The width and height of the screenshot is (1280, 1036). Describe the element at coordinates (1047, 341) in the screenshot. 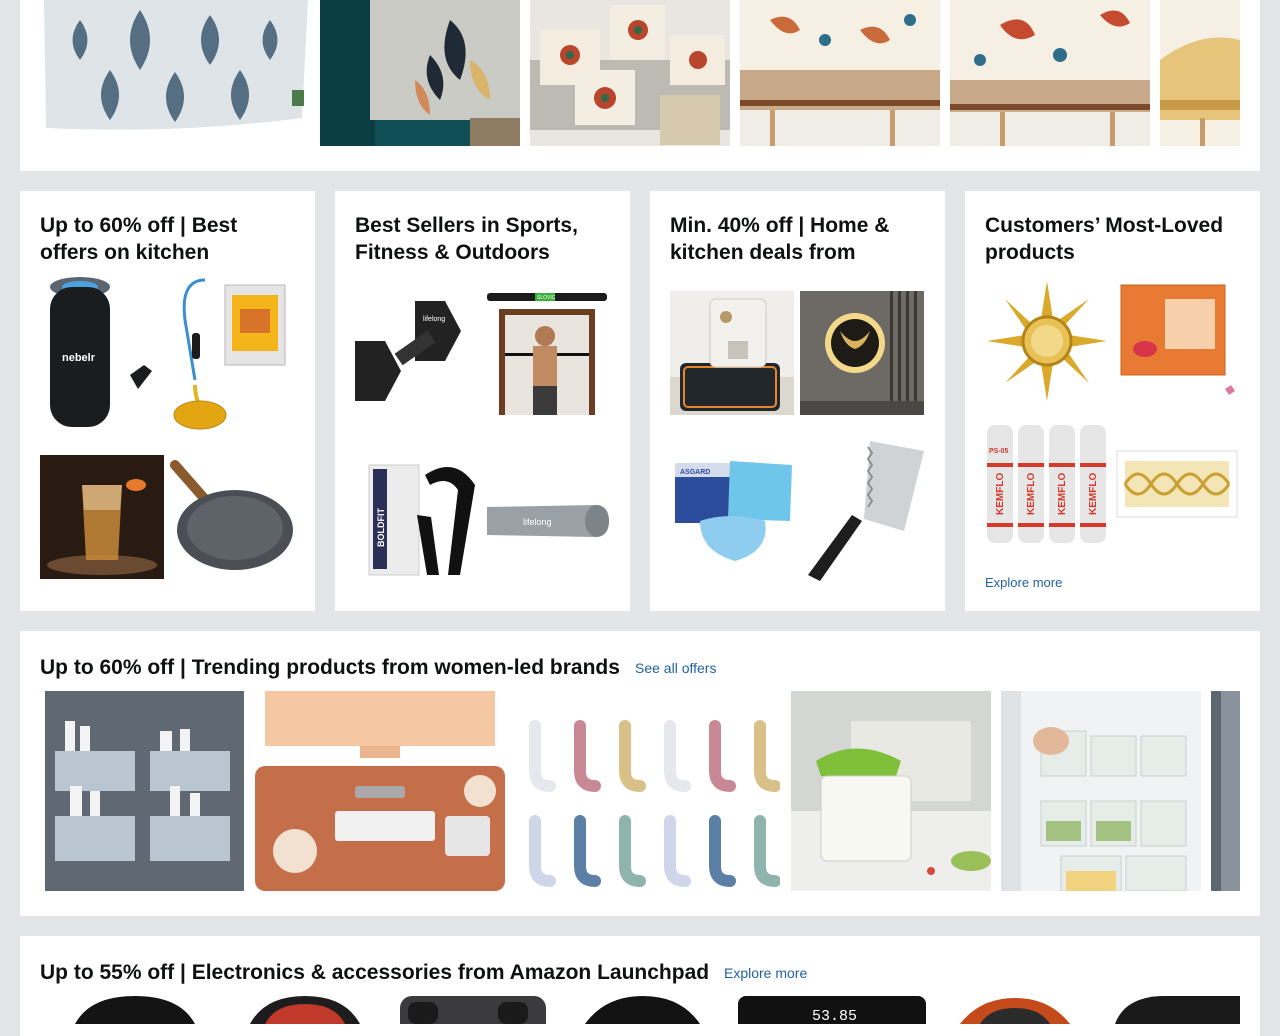

I see `sun-mirror-image` at that location.